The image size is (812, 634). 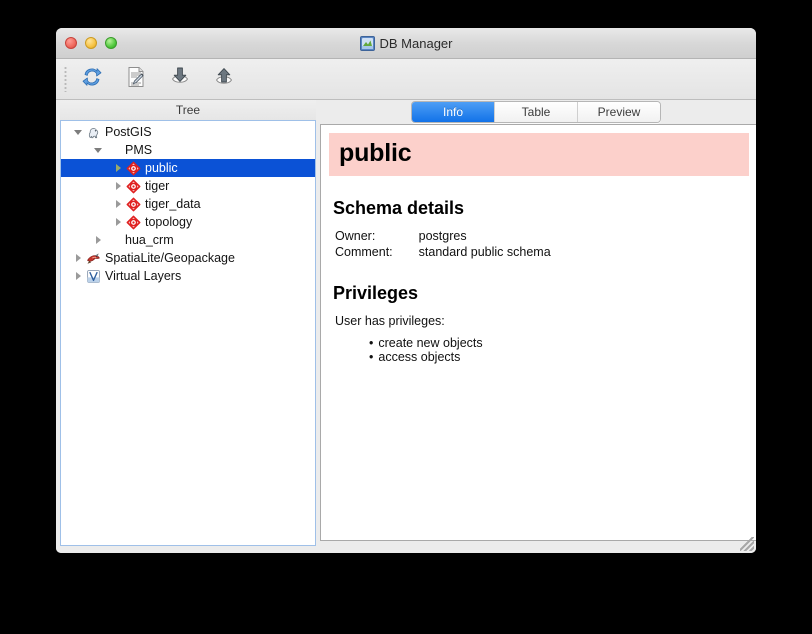 I want to click on sql-window-icon, so click(x=136, y=79).